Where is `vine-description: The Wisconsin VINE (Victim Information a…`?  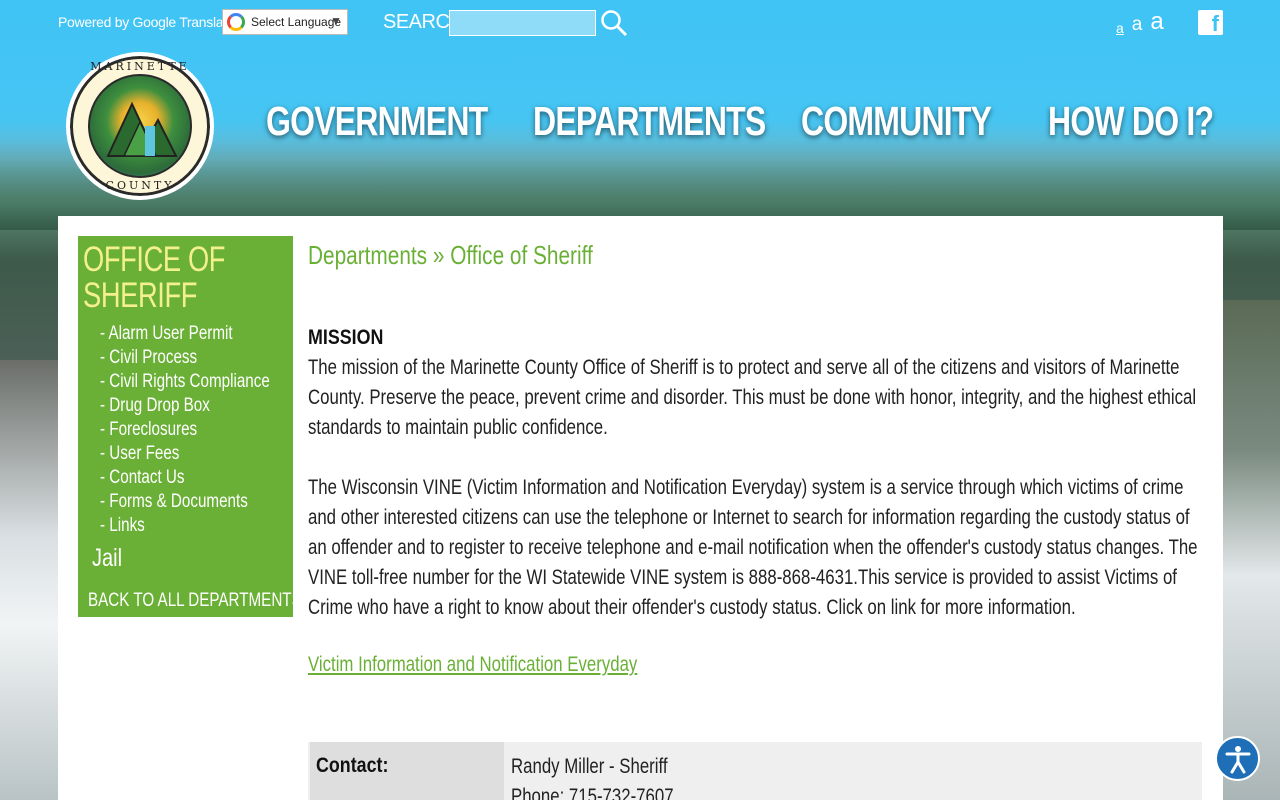
vine-description: The Wisconsin VINE (Victim Information a… is located at coordinates (753, 547).